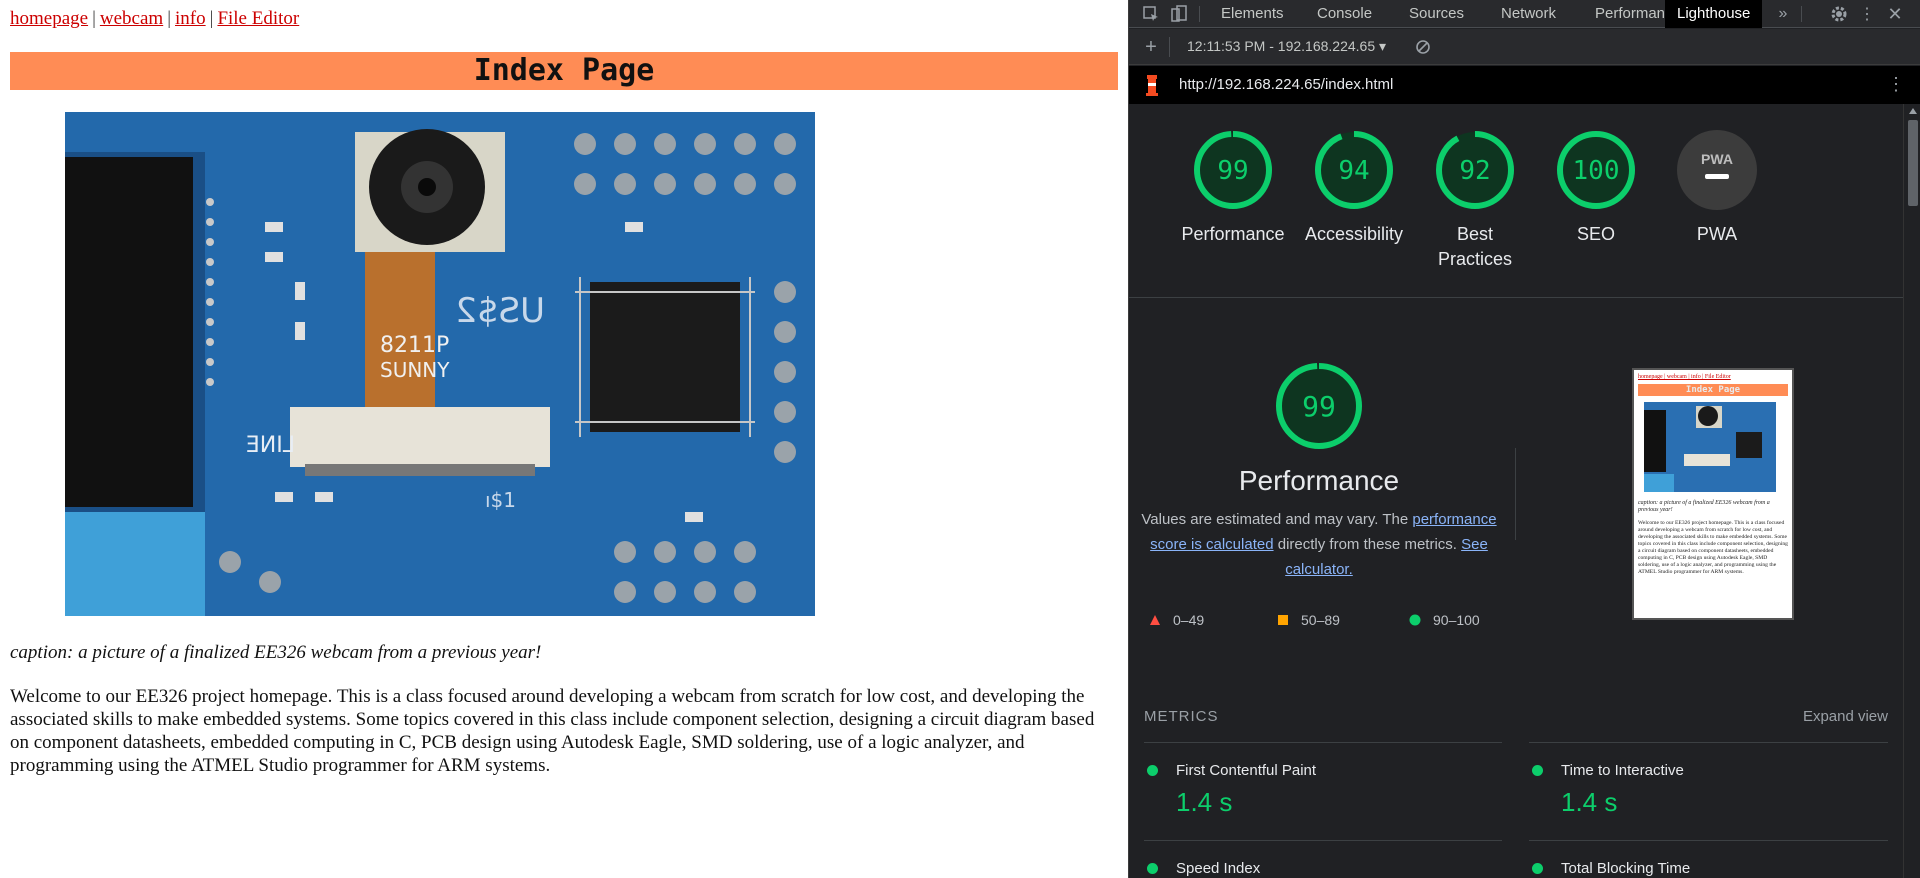  What do you see at coordinates (1714, 14) in the screenshot?
I see `tab-lighthouse: Lighthouse` at bounding box center [1714, 14].